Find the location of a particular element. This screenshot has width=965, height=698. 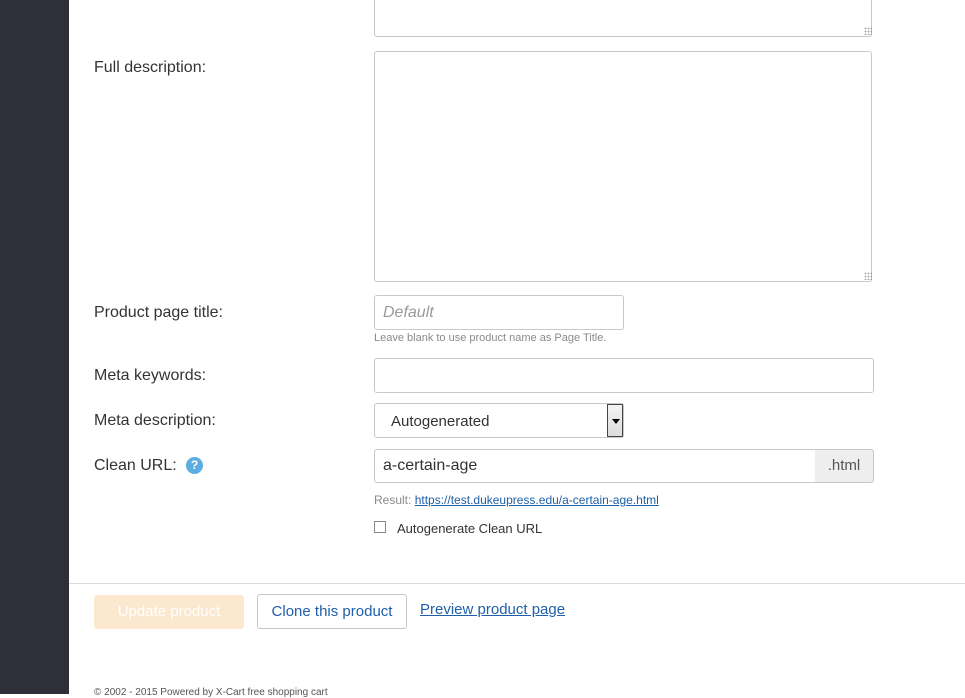

left-sidebar is located at coordinates (34, 347).